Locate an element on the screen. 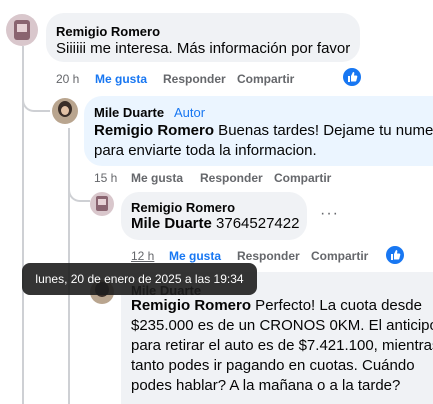 The image size is (433, 404). comment-time: 12 h is located at coordinates (142, 256).